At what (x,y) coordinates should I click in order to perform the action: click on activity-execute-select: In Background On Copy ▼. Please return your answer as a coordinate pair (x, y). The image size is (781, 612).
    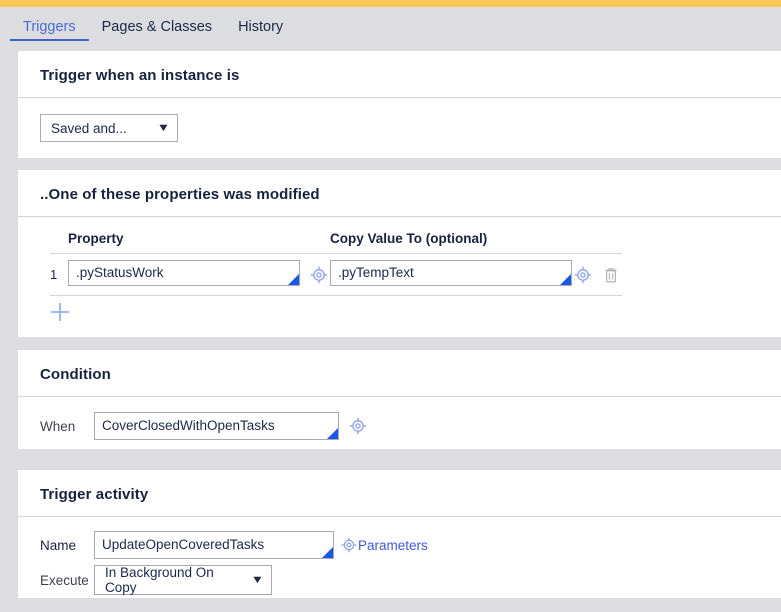
    Looking at the image, I should click on (183, 580).